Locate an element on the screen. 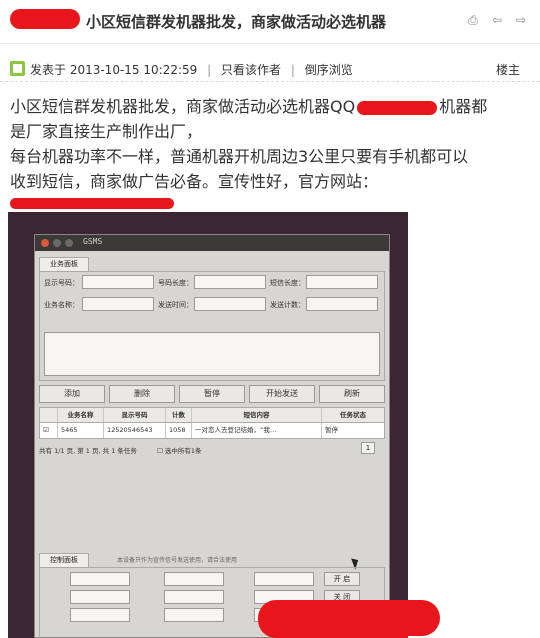  table-row: ☑ 5465 12520546543 1058 一对恋人去登记结婚，“我… 暂停 is located at coordinates (212, 431).